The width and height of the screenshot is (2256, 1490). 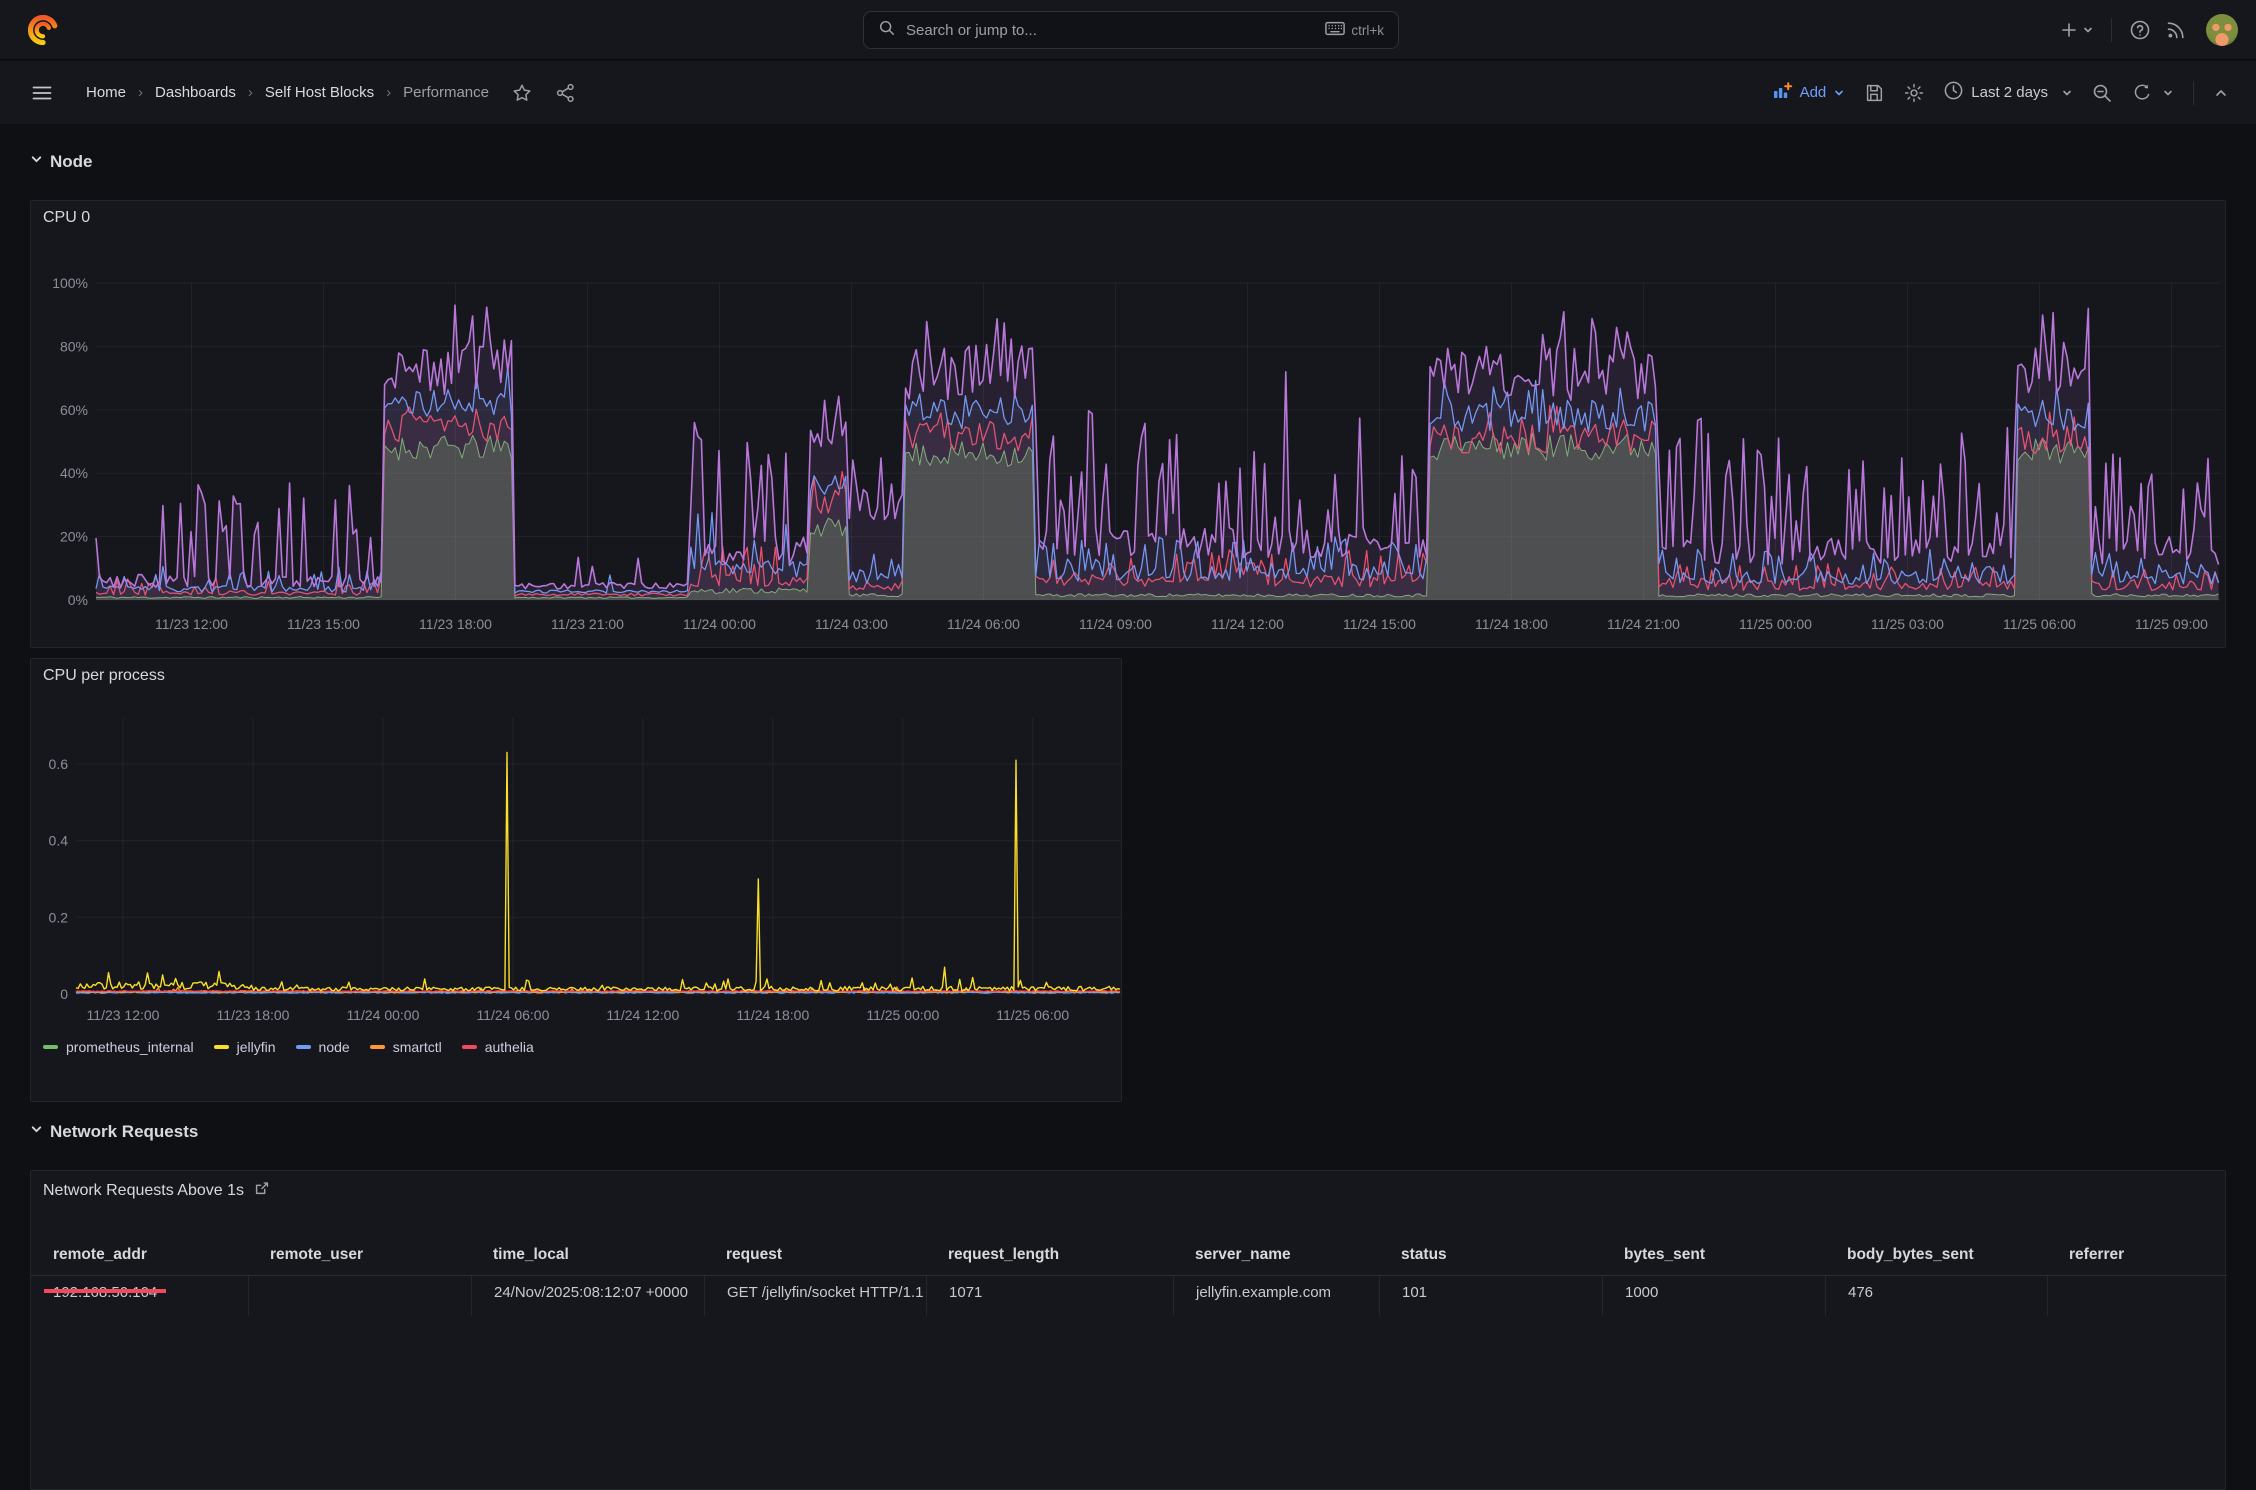 I want to click on y-axis-label: 40%, so click(x=74, y=473).